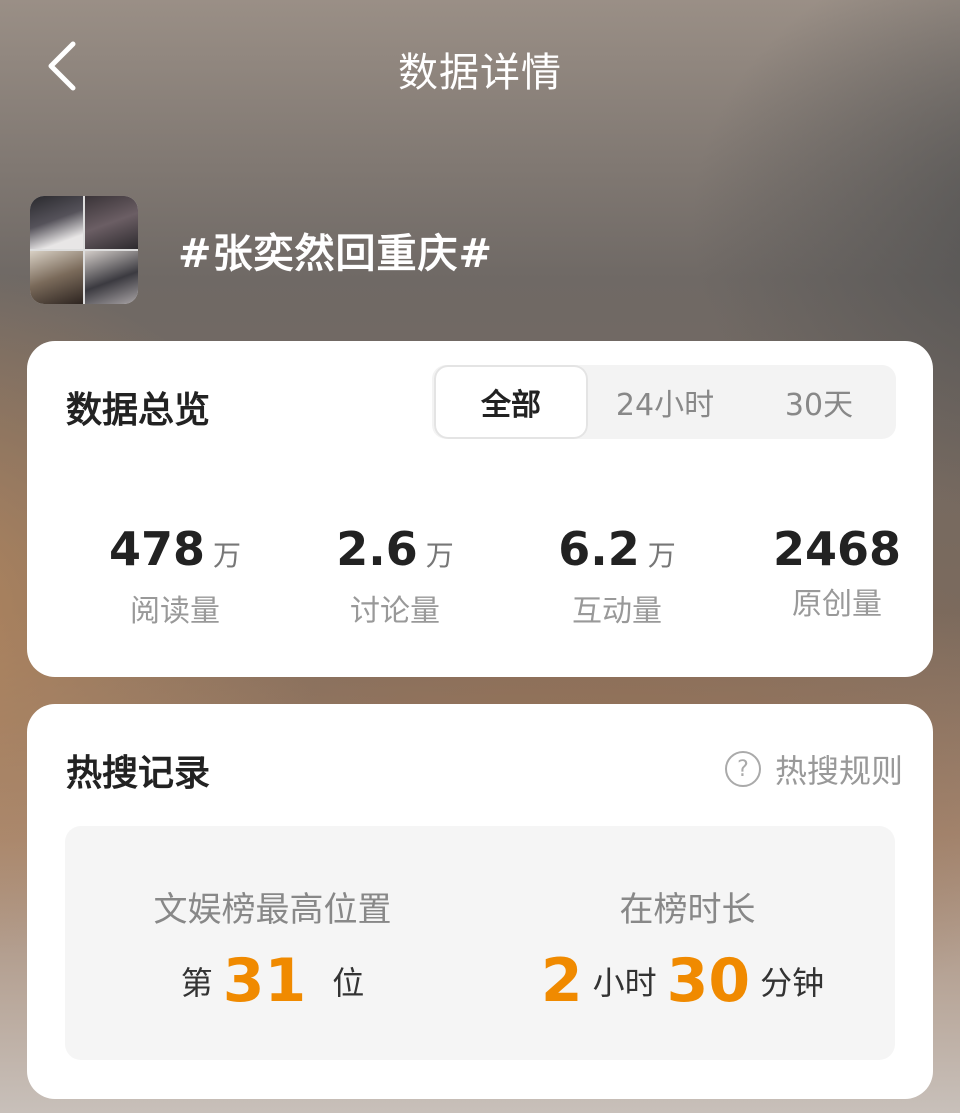 The width and height of the screenshot is (960, 1113). What do you see at coordinates (687, 943) in the screenshot?
I see `duration: 在榜时长 2 小时 30 分钟` at bounding box center [687, 943].